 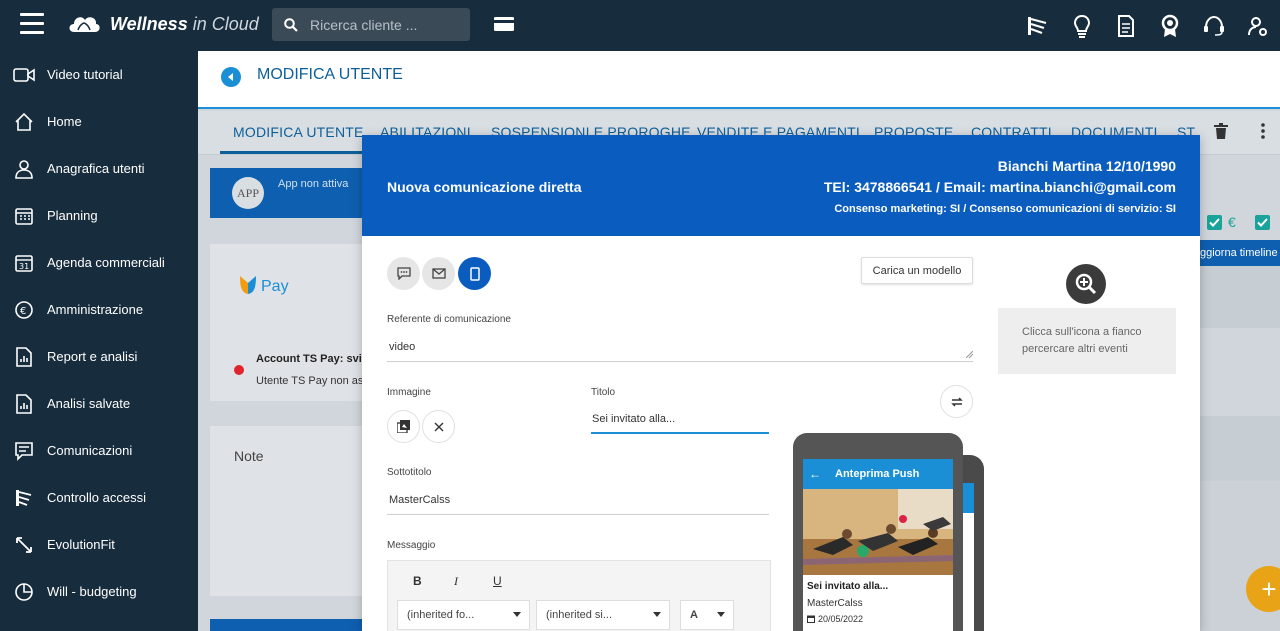 I want to click on calendar-grid-icon, so click(x=24, y=216).